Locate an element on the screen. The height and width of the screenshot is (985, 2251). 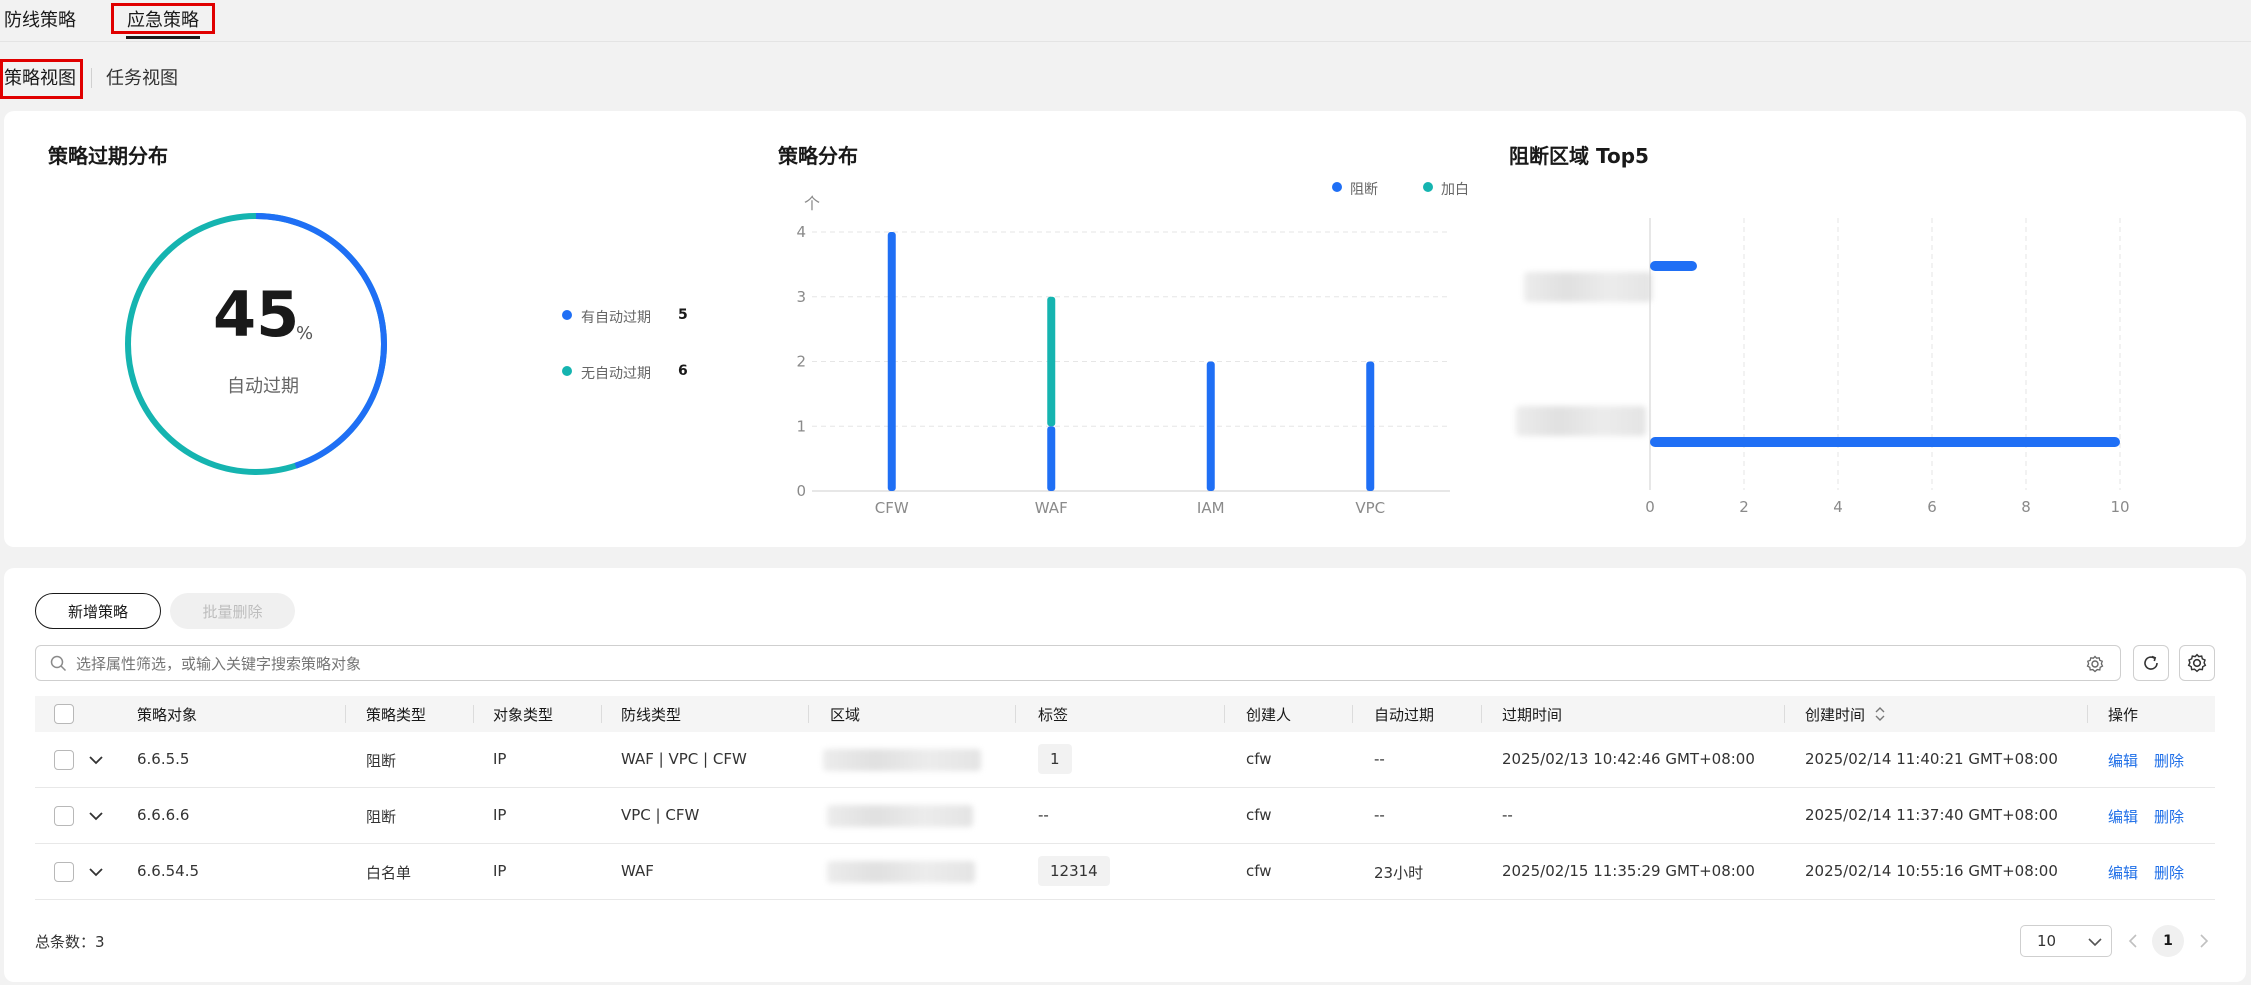
dist-legend-allow: 加白 is located at coordinates (1455, 190).